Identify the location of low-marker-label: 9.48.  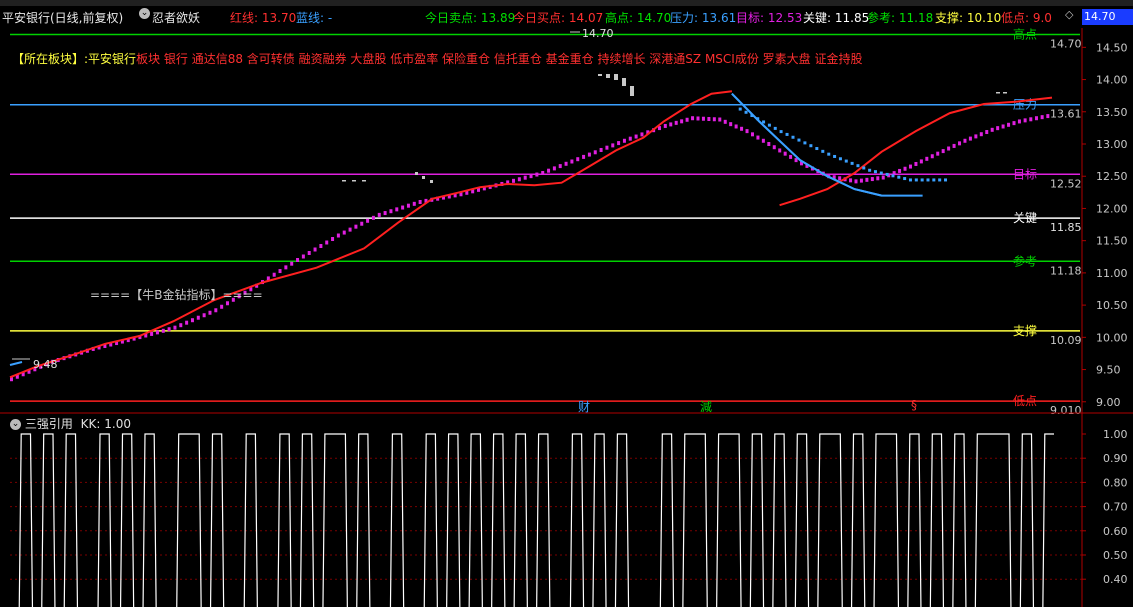
(45, 364).